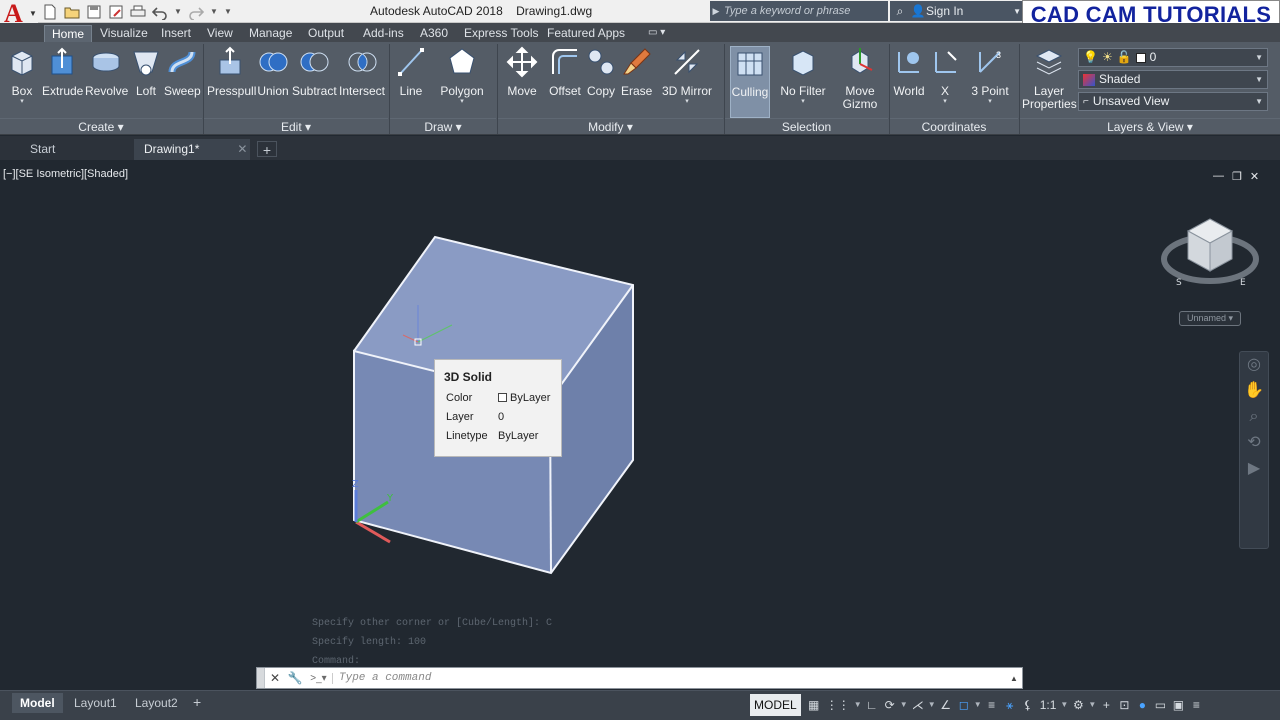 This screenshot has width=1280, height=720. I want to click on annotation-visibility-icon: ⚹, so click(1010, 705).